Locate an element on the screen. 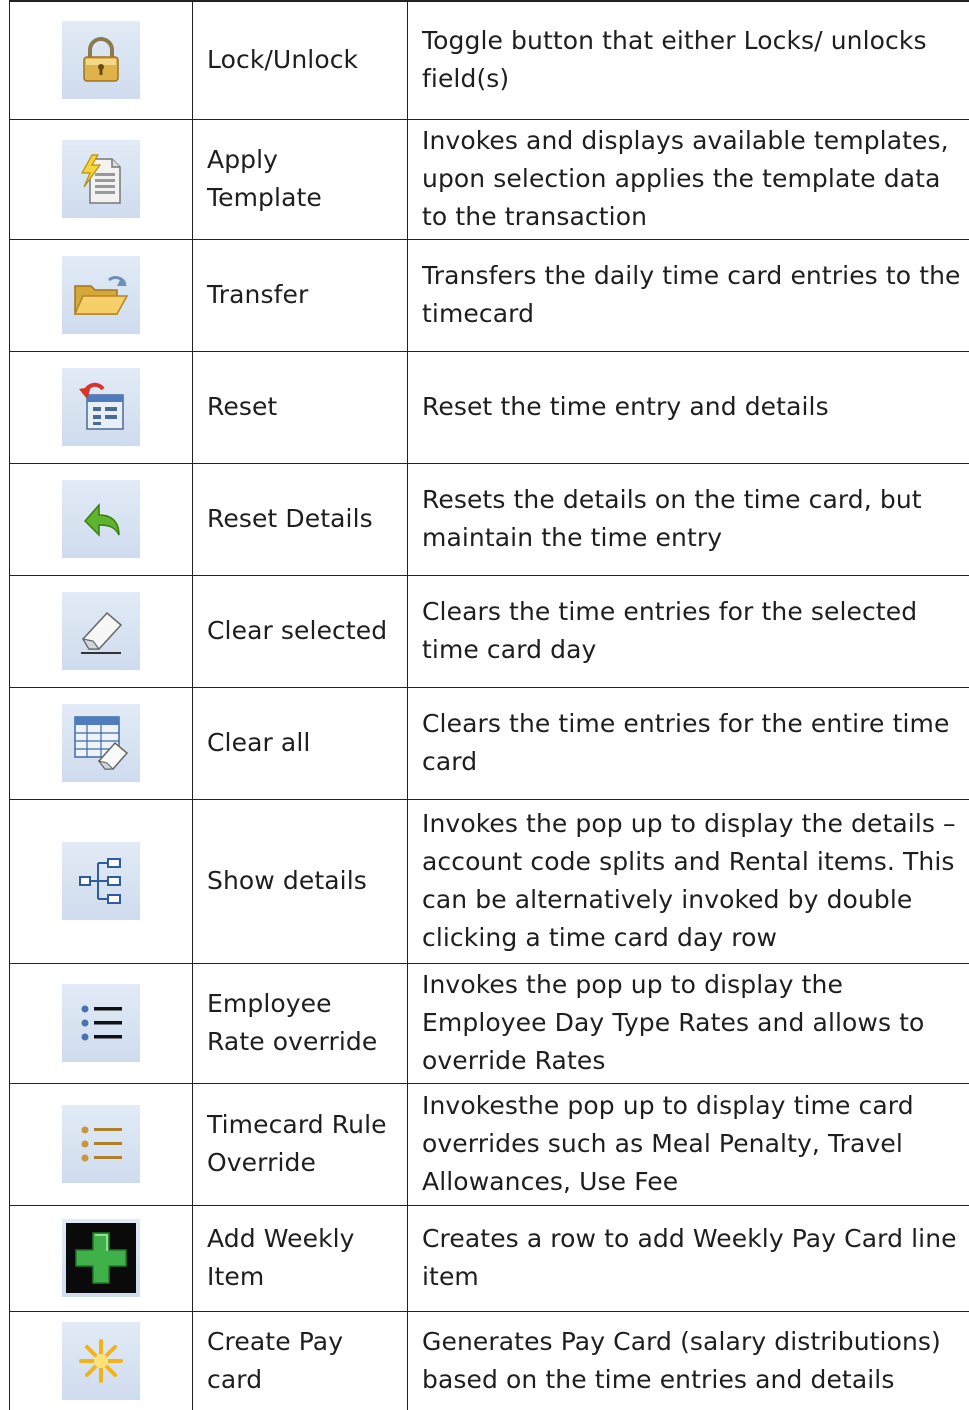 This screenshot has width=969, height=1410. eraser-icon is located at coordinates (101, 631).